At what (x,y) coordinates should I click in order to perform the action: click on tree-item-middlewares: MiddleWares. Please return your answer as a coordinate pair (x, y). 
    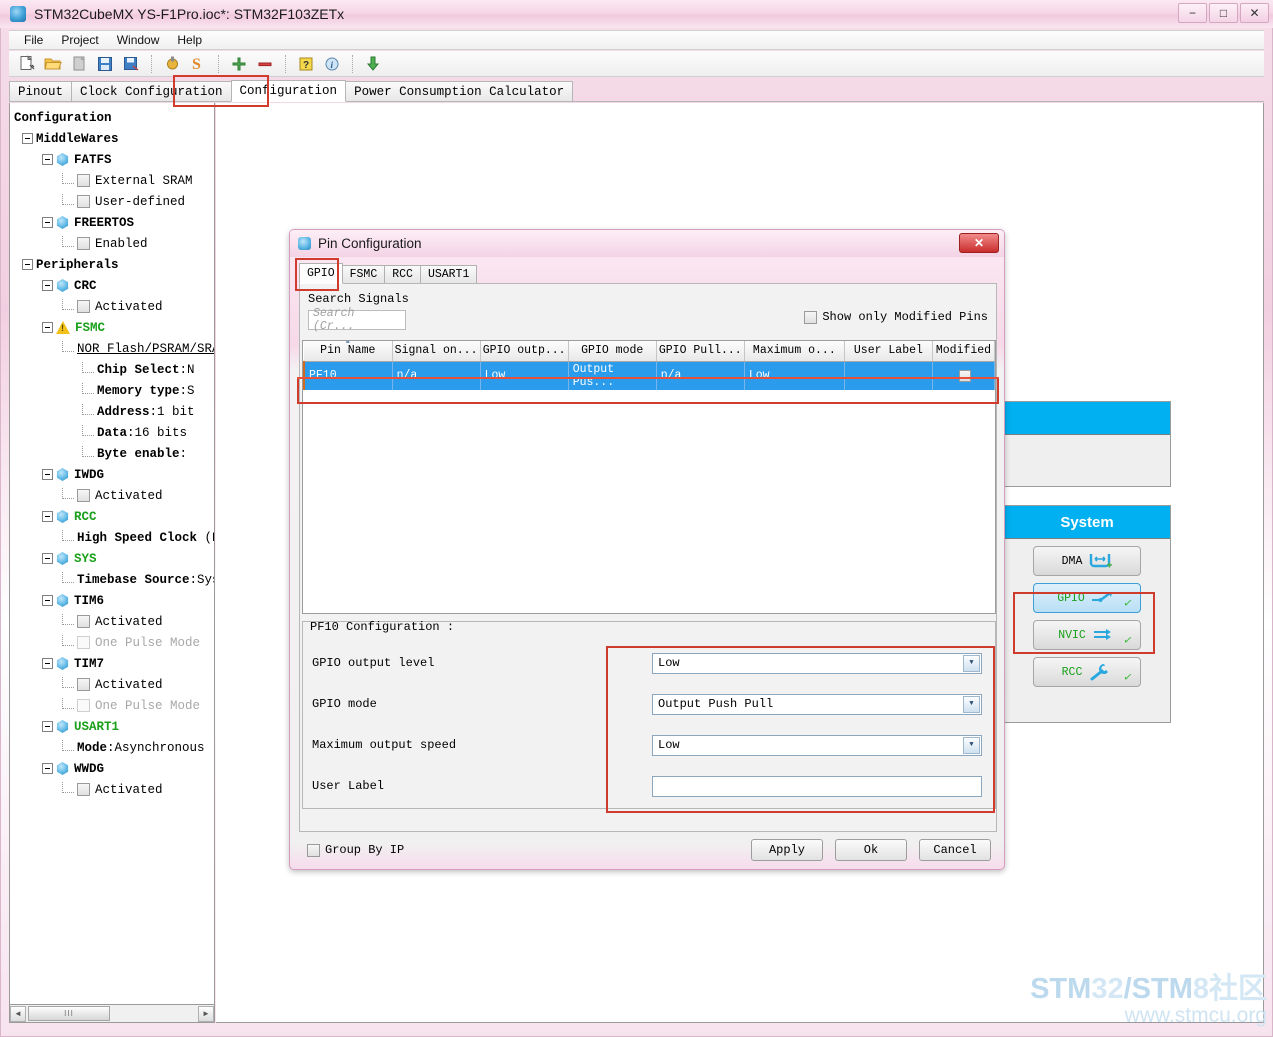
    Looking at the image, I should click on (114, 138).